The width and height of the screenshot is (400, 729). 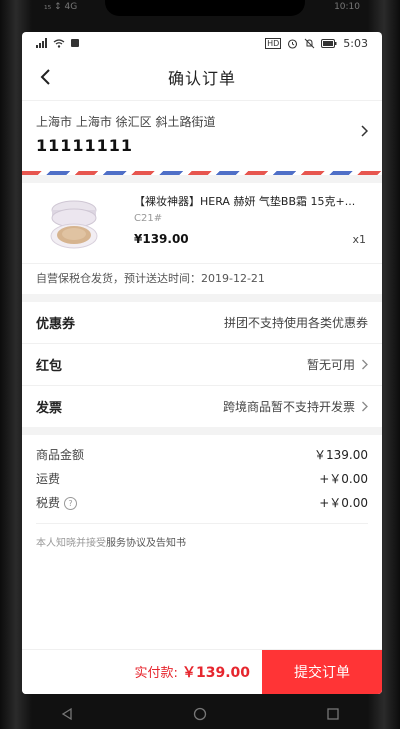 I want to click on pay-total: 实付款: ￥139.00, so click(x=142, y=672).